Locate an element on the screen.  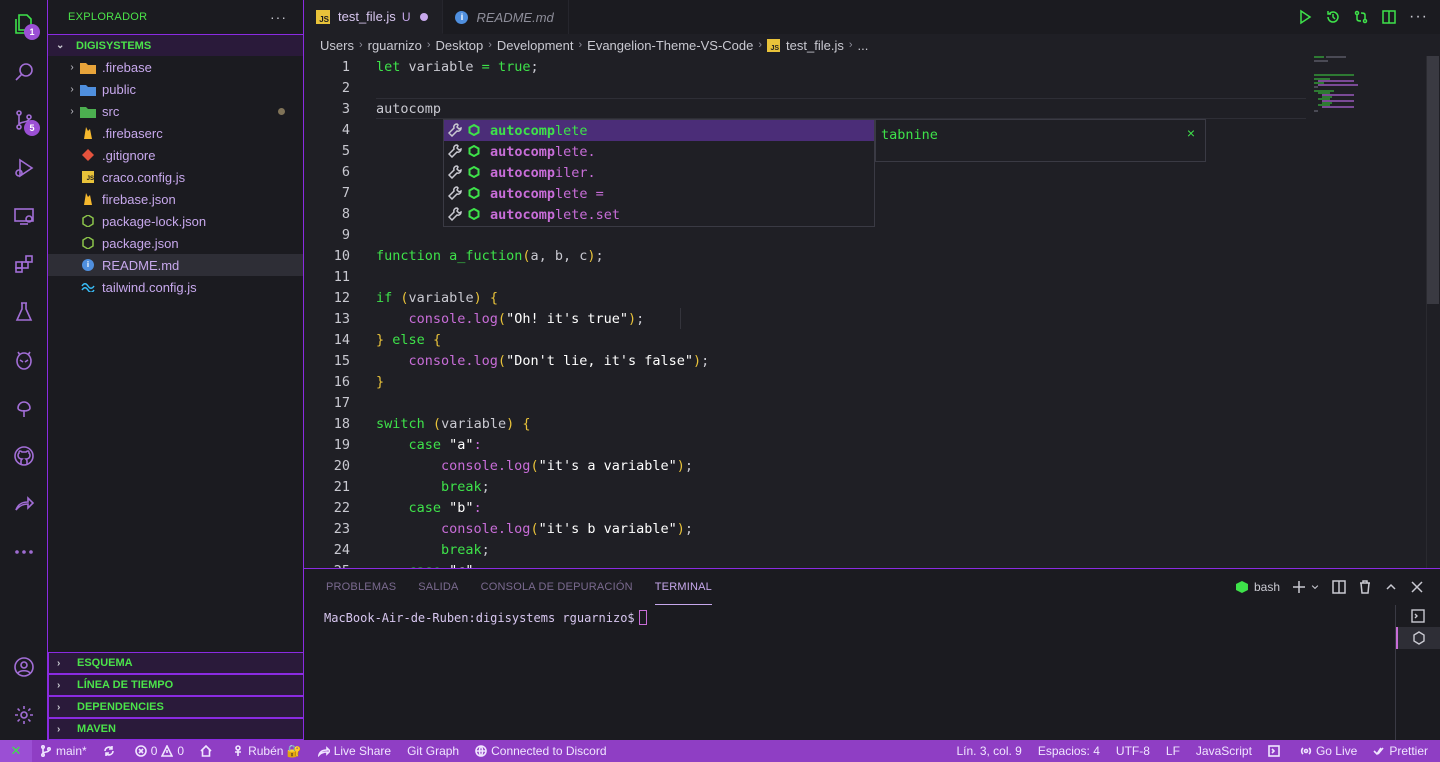
code-line: 19 case "a": is located at coordinates (804, 444).